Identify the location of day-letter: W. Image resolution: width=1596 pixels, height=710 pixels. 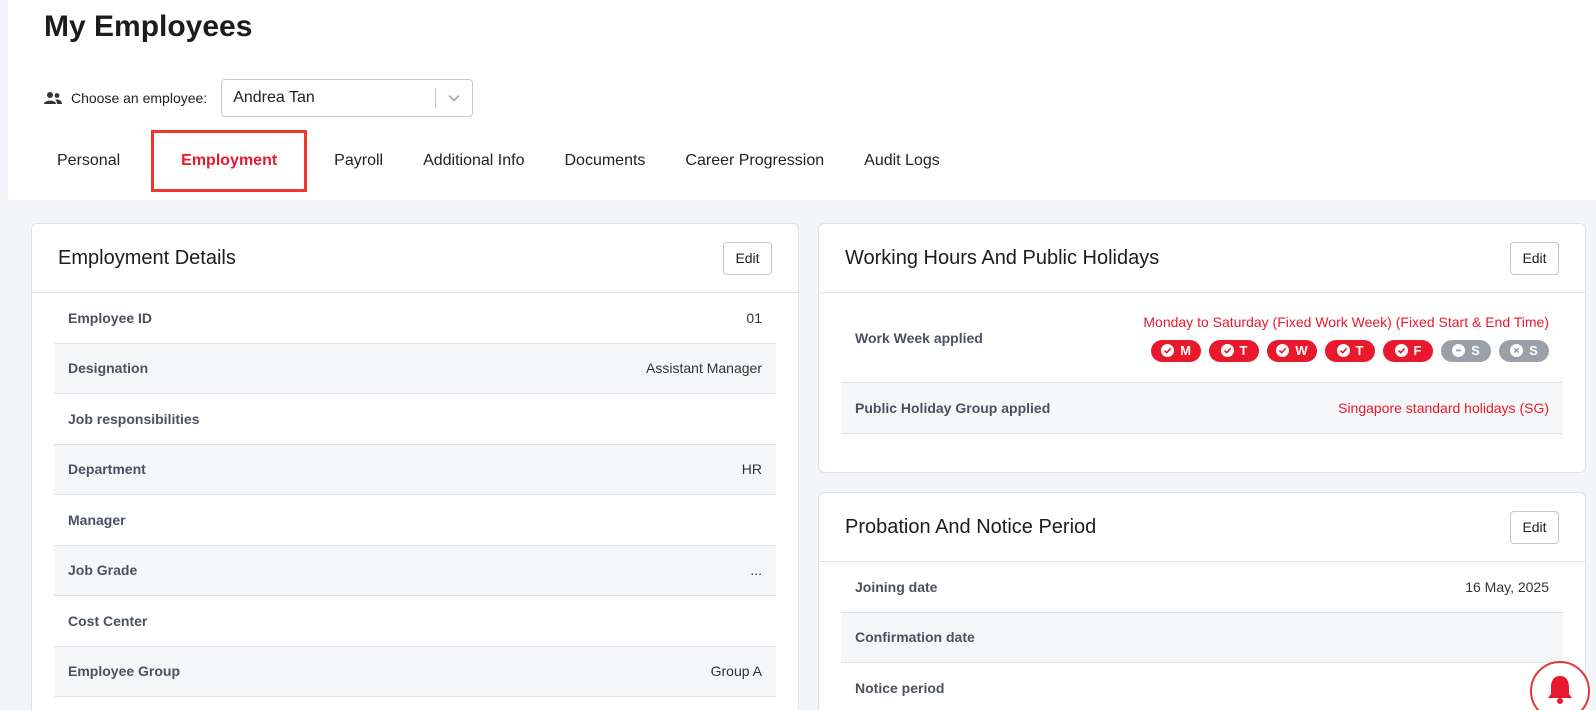
(1301, 350).